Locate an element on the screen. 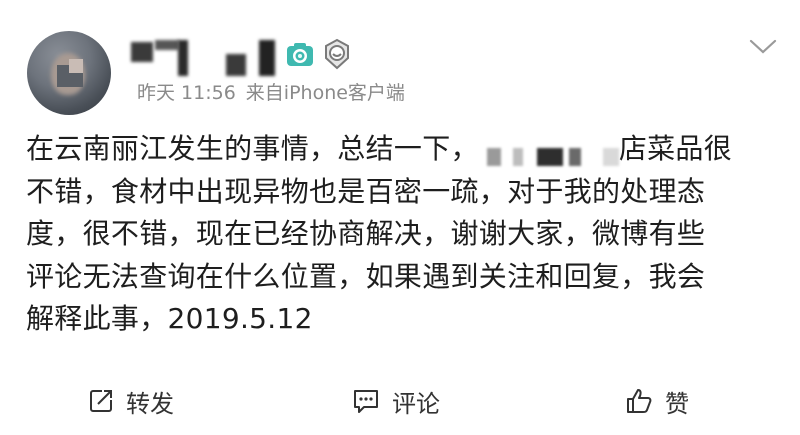 The height and width of the screenshot is (435, 800). post-line: 度，很不错，现在已经协商解决，谢谢大家，微博有些 is located at coordinates (366, 233).